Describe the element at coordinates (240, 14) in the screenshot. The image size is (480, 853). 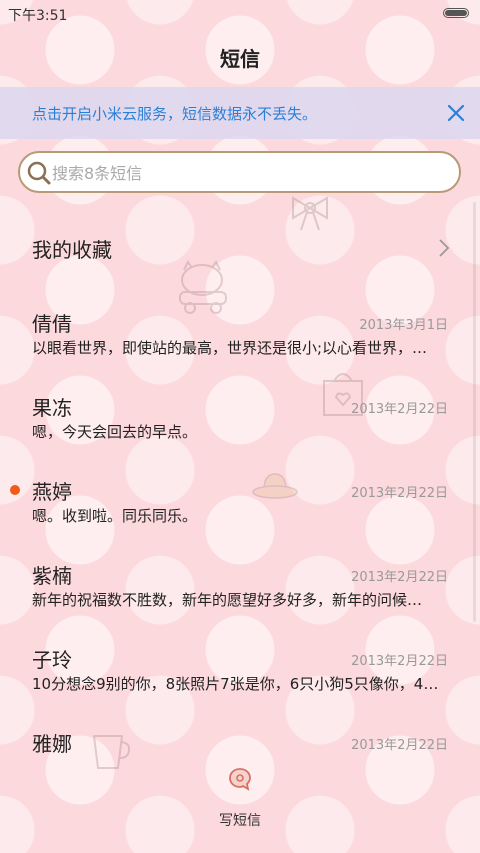
I see `status-bar: 下午3:51` at that location.